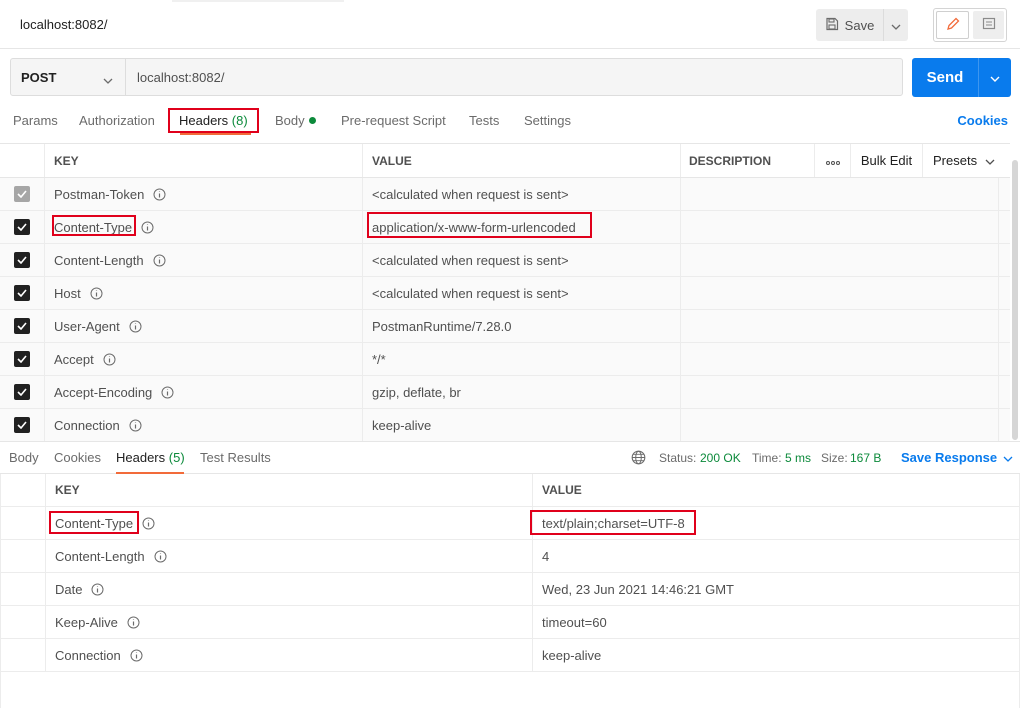  I want to click on value-cell: */*, so click(522, 359).